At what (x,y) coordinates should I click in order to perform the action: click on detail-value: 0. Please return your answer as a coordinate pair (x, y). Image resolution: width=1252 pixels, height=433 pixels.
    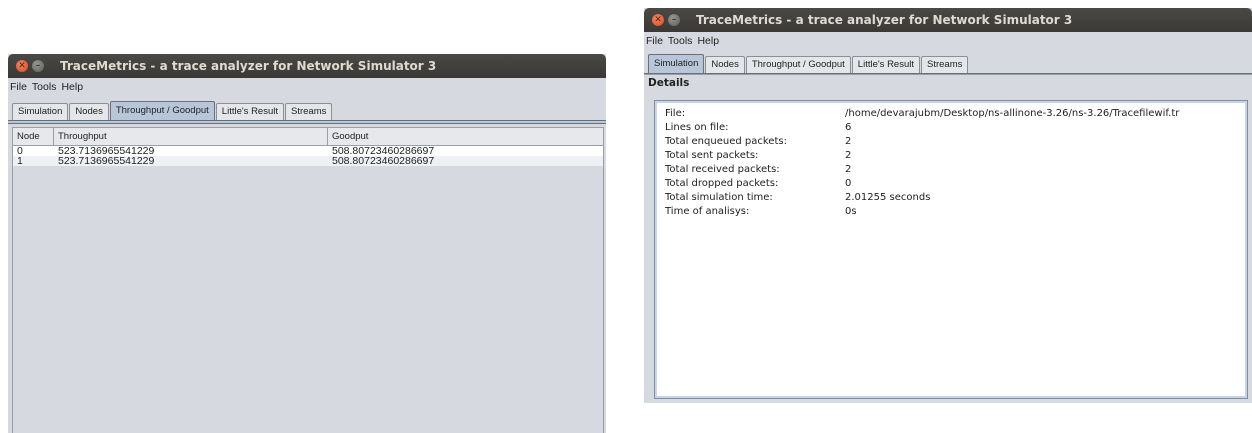
    Looking at the image, I should click on (848, 183).